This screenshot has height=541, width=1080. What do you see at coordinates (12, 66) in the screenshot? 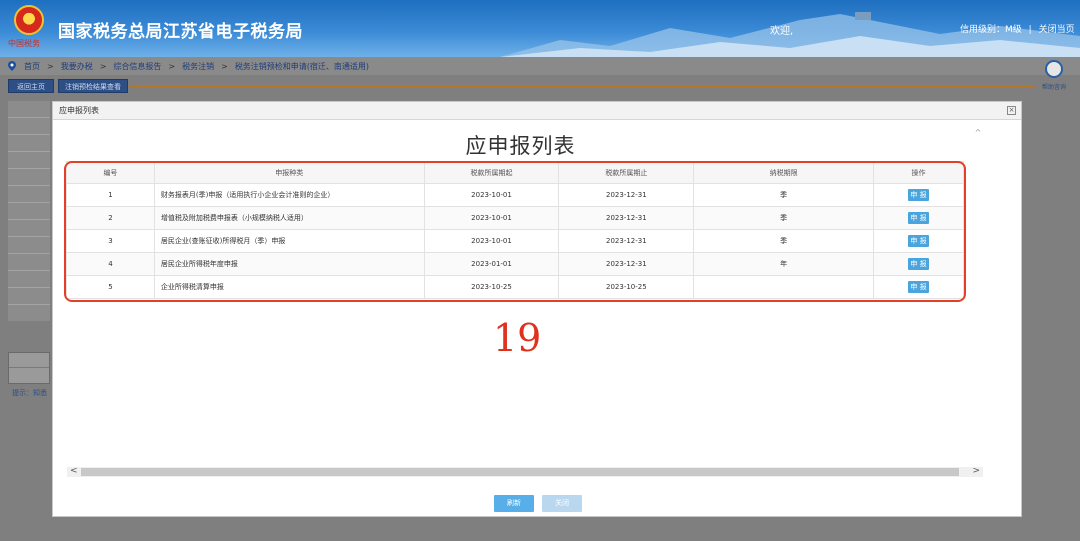
I see `location-pin-icon` at bounding box center [12, 66].